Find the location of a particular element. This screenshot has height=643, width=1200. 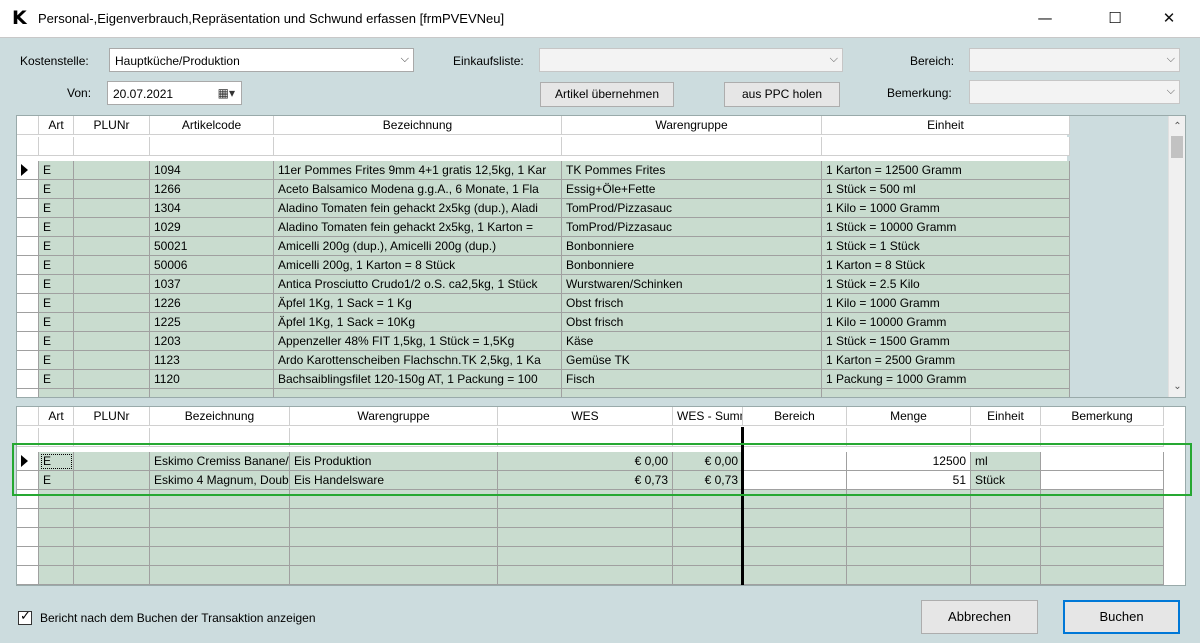

kostenstelle-select: Hauptküche/Produktion ⌵ is located at coordinates (261, 60).